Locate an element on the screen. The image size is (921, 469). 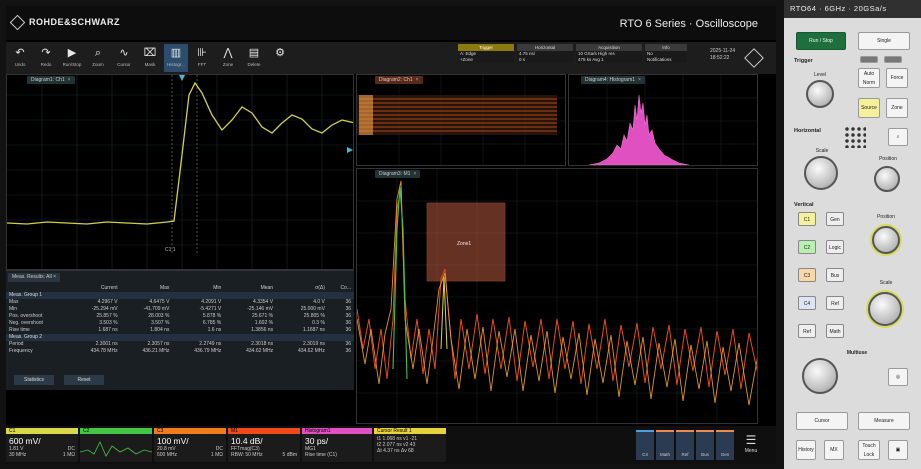
bus-hw-button: Bus is located at coordinates (835, 275).